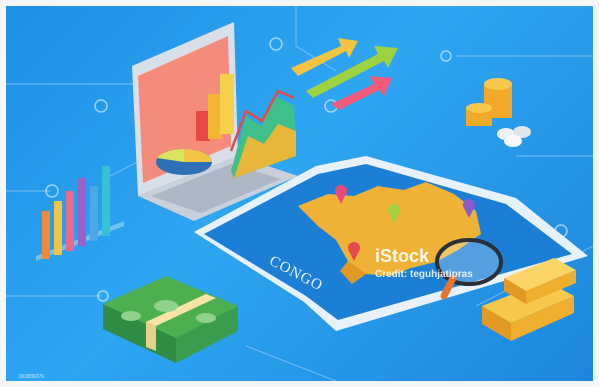 This screenshot has width=599, height=387. I want to click on laptop-area-chart, so click(262, 133).